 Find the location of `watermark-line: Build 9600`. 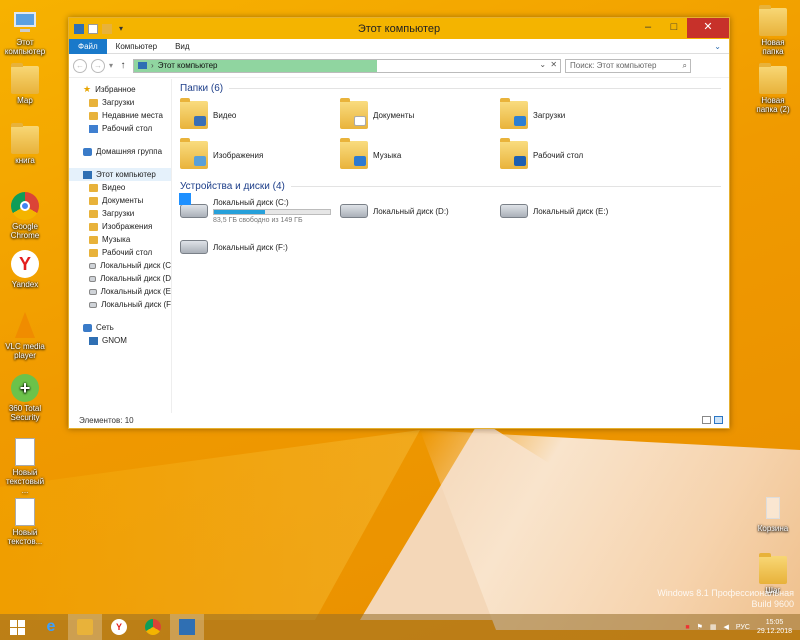

watermark-line: Build 9600 is located at coordinates (772, 604).